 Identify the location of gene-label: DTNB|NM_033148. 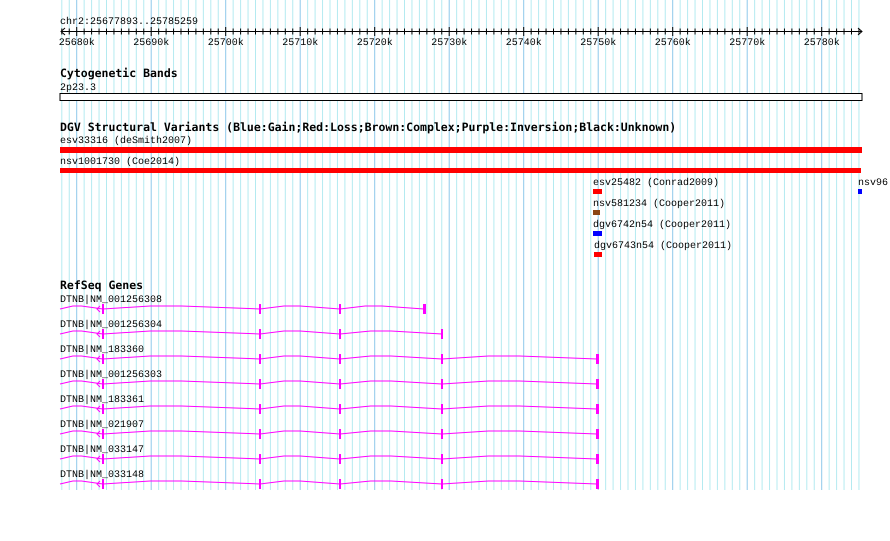
(102, 475).